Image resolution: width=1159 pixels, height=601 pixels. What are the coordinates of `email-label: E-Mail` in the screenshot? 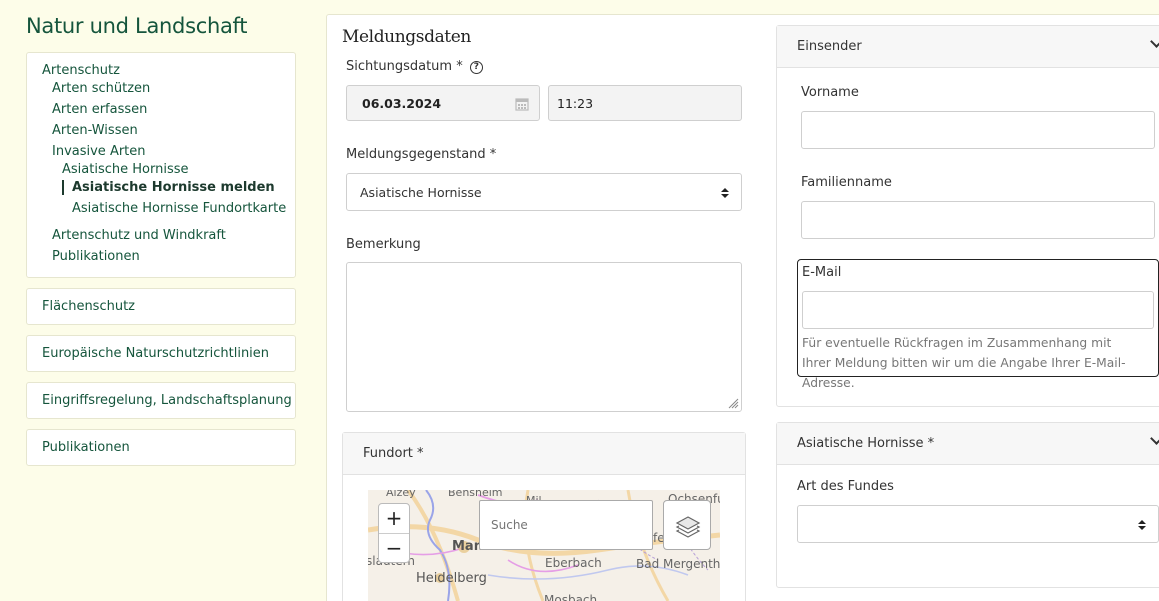 It's located at (822, 272).